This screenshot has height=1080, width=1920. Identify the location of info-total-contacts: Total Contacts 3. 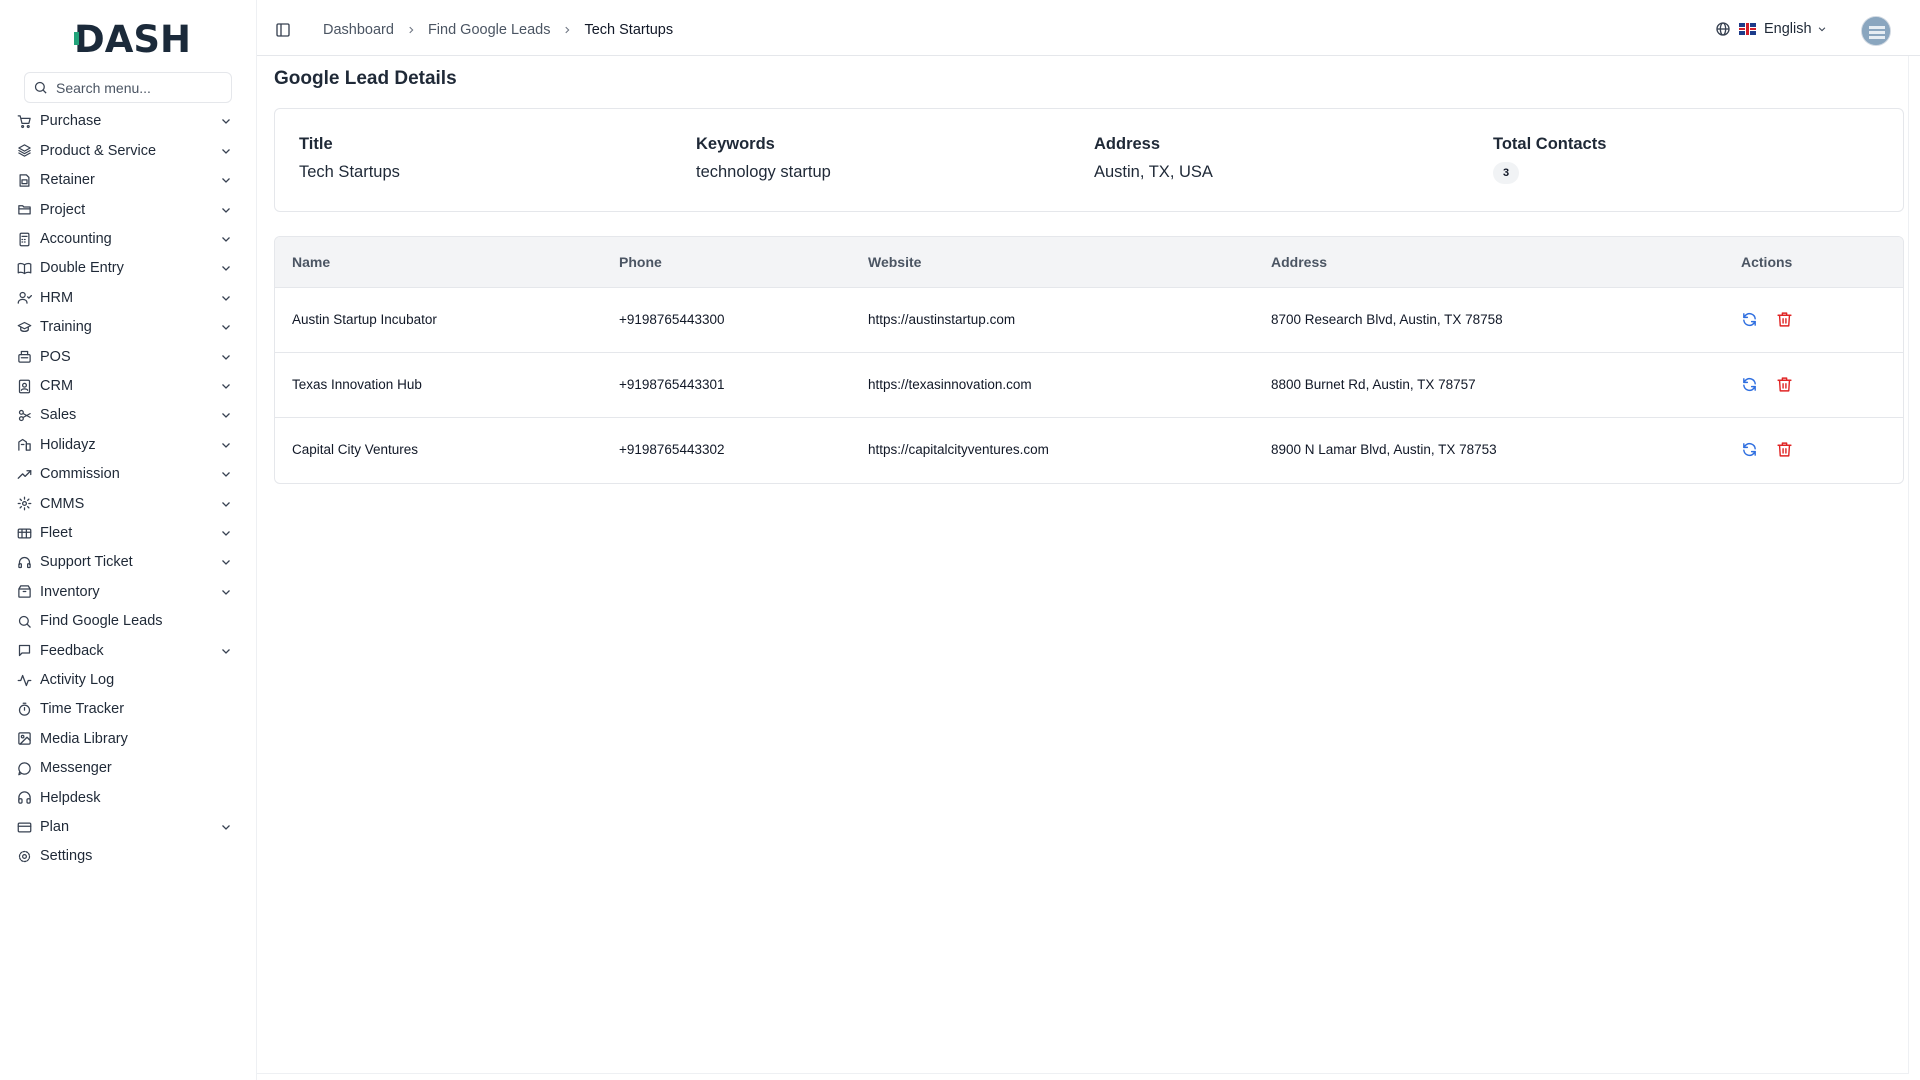
(1549, 159).